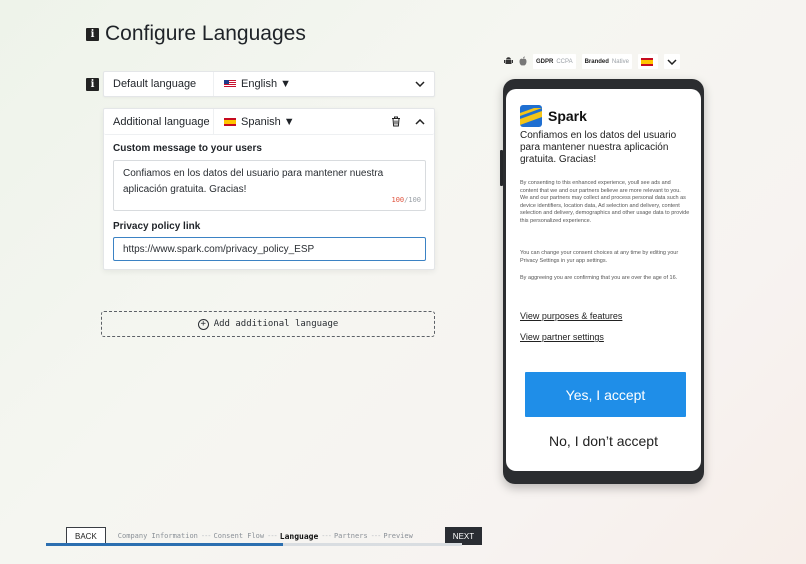 The height and width of the screenshot is (564, 806). What do you see at coordinates (203, 324) in the screenshot?
I see `plus-circle-icon: +` at bounding box center [203, 324].